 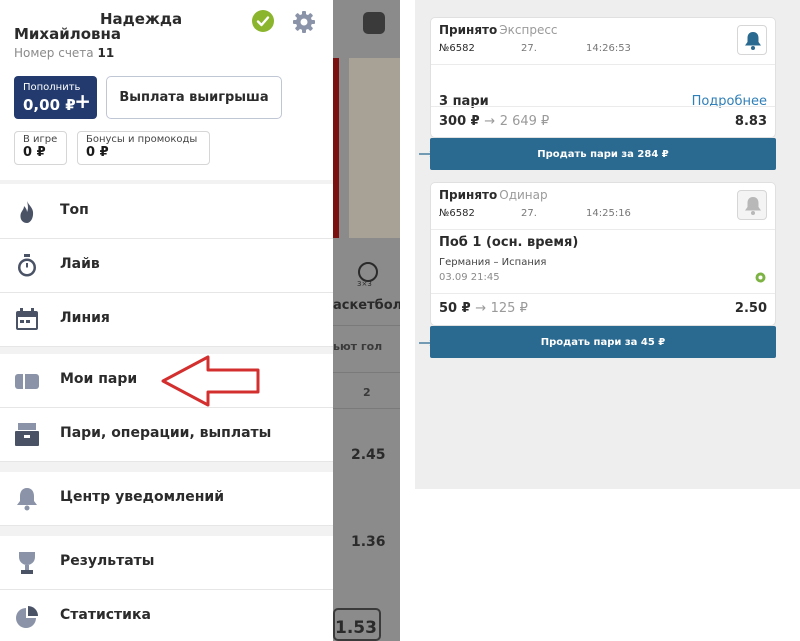 I want to click on verified-check-icon, so click(x=263, y=21).